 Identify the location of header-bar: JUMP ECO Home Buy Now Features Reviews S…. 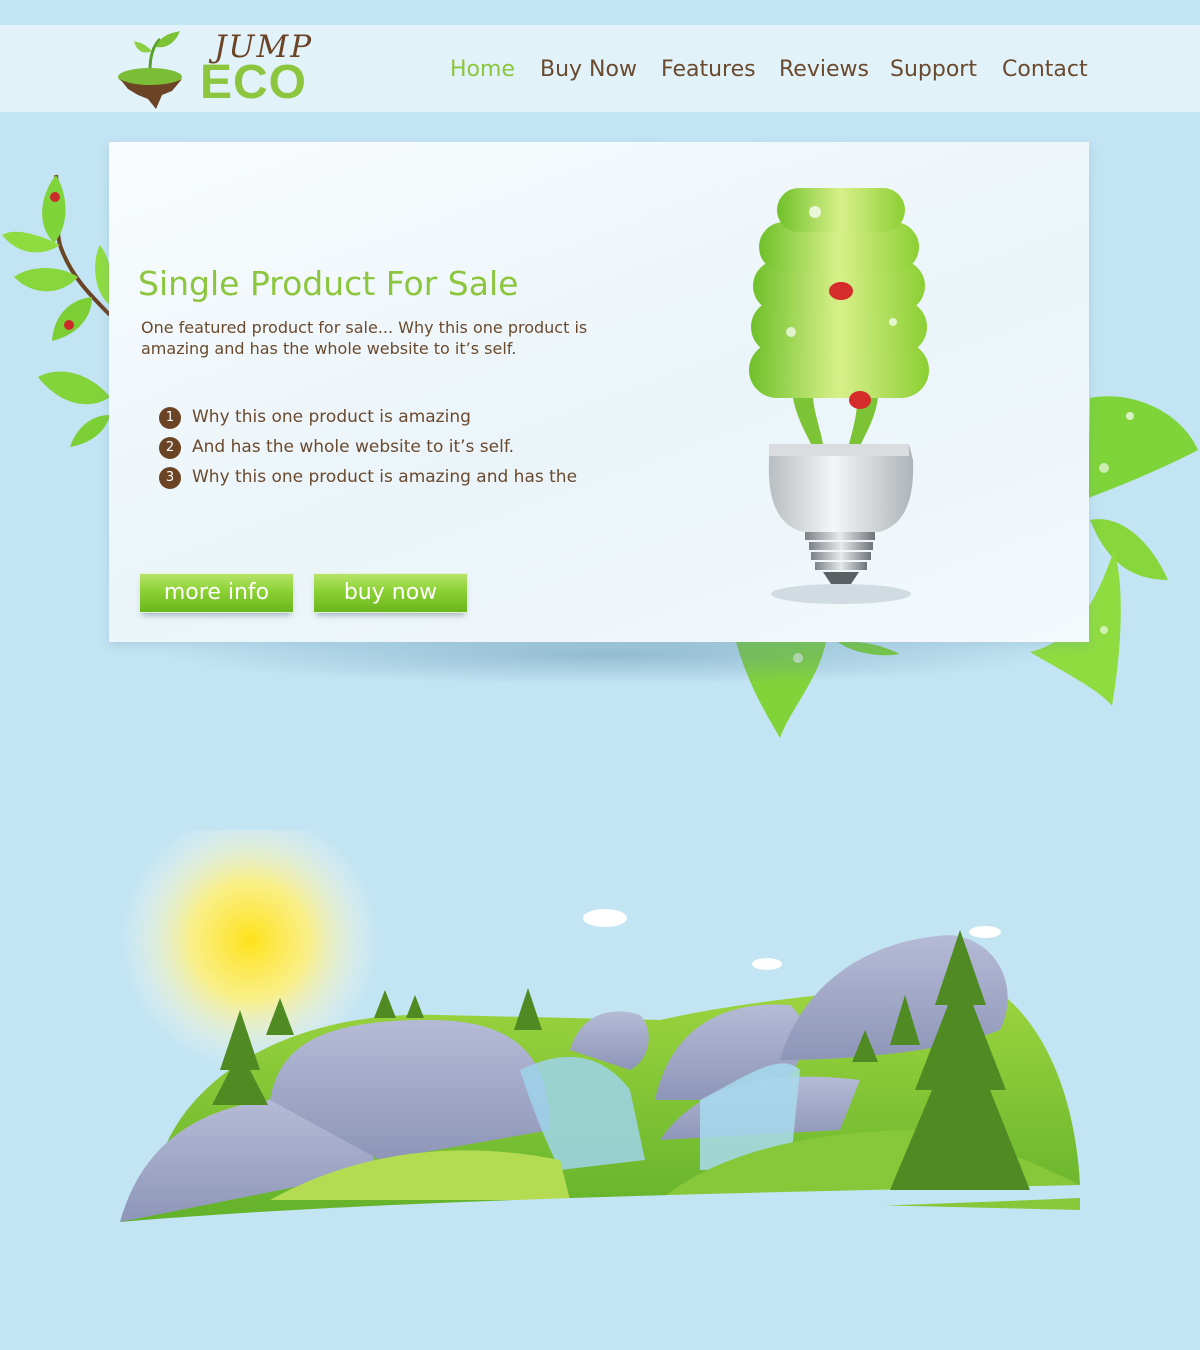
(600, 68).